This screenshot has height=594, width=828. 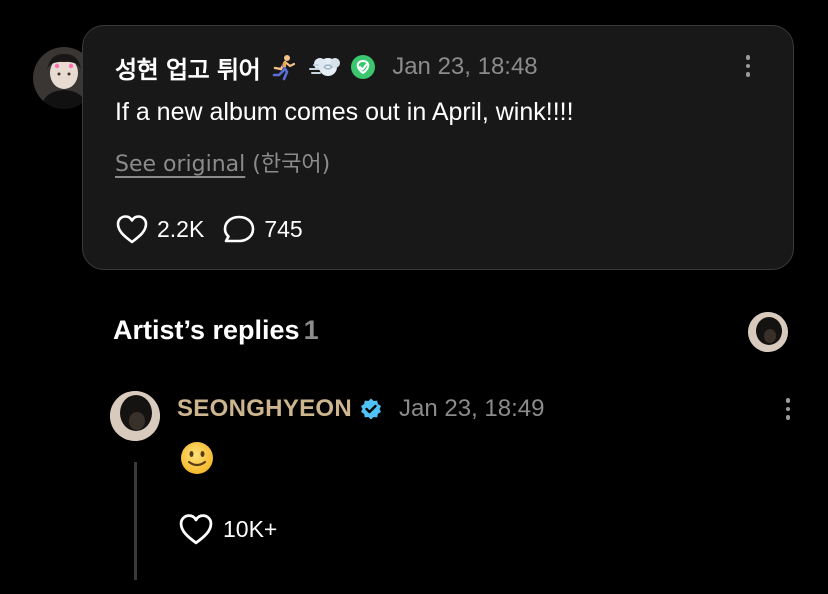 I want to click on thread-line, so click(x=135, y=521).